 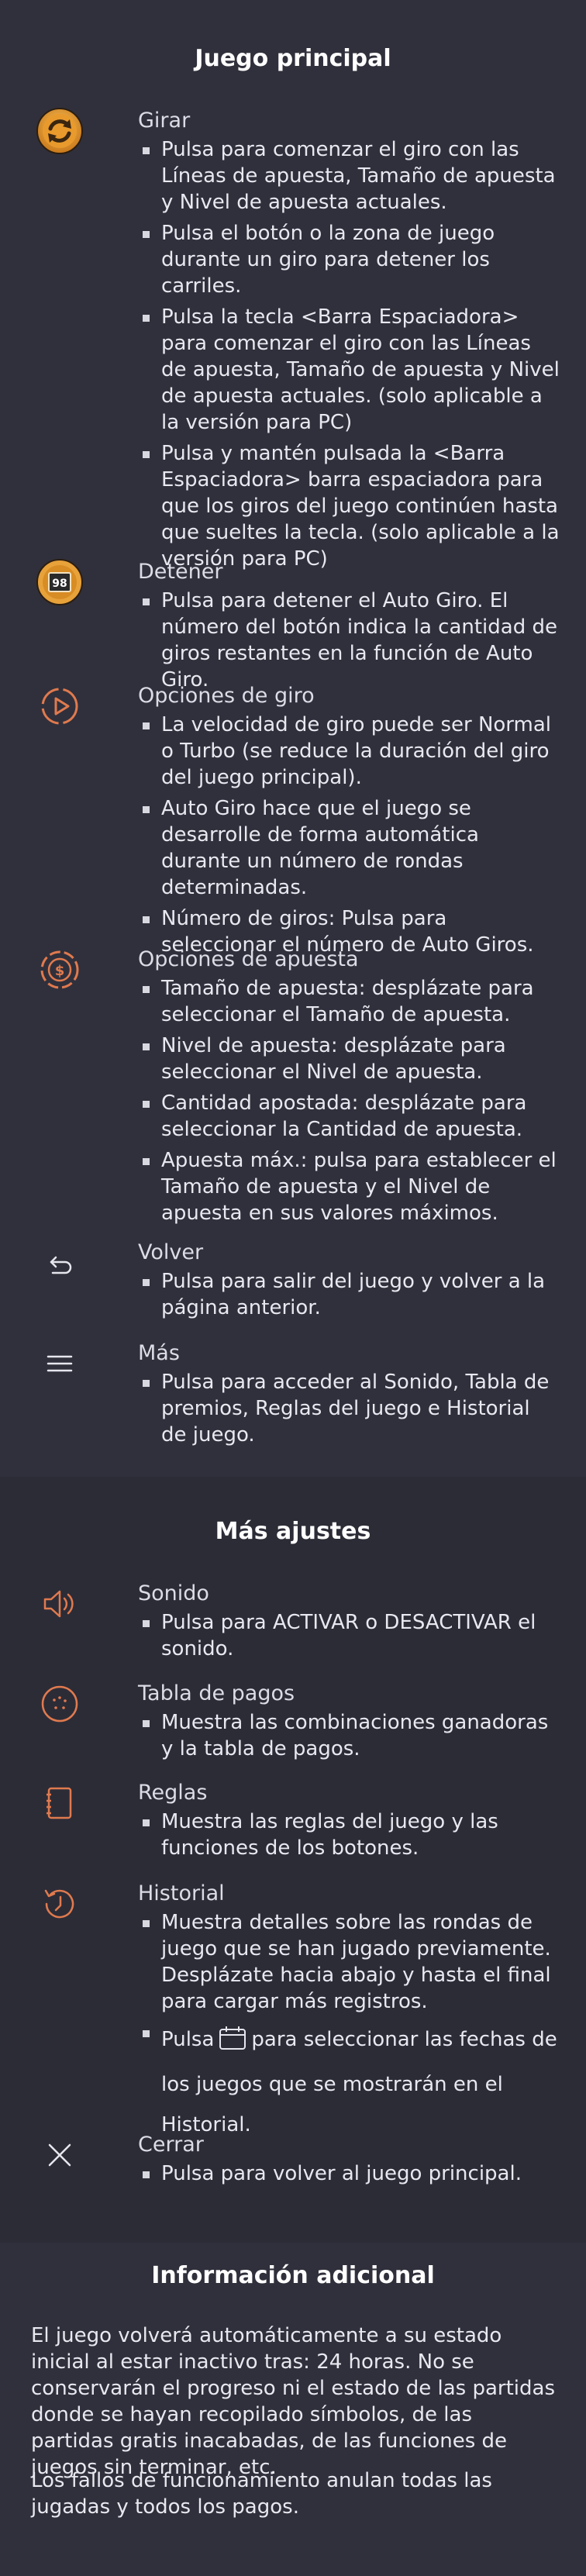 I want to click on item-title: Cerrar, so click(x=171, y=2145).